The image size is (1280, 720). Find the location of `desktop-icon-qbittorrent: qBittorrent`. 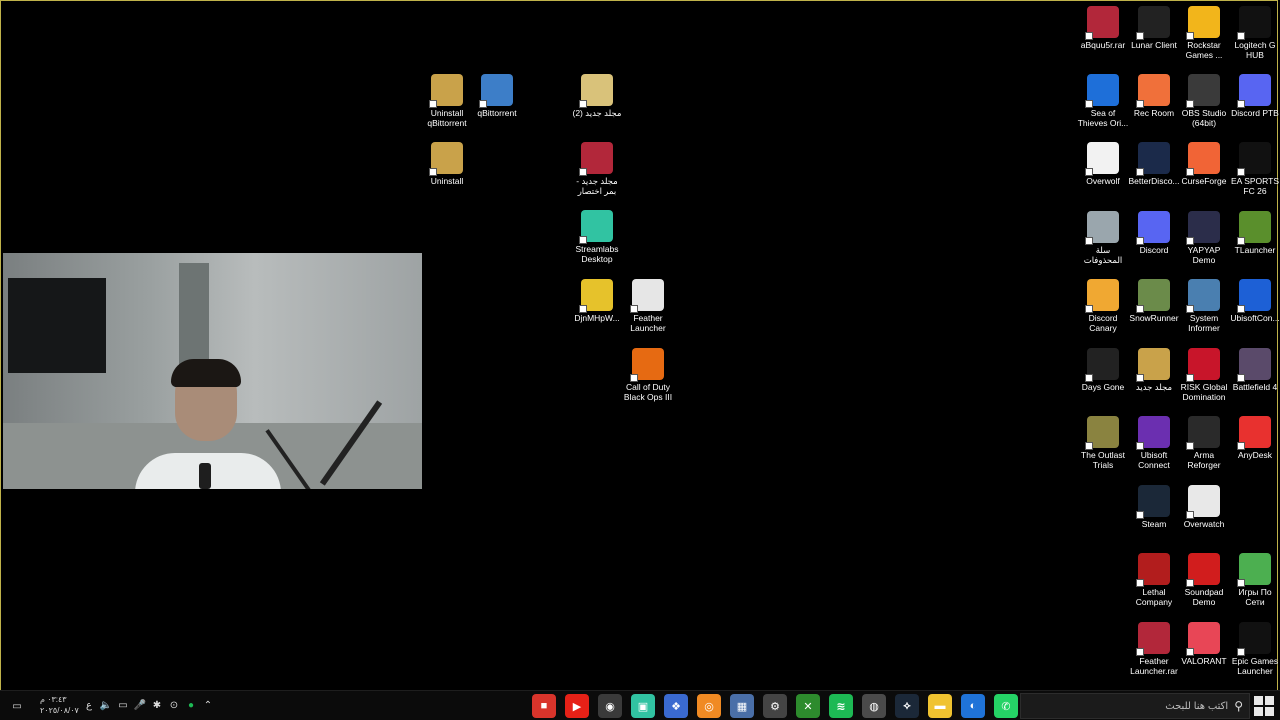

desktop-icon-qbittorrent: qBittorrent is located at coordinates (497, 96).